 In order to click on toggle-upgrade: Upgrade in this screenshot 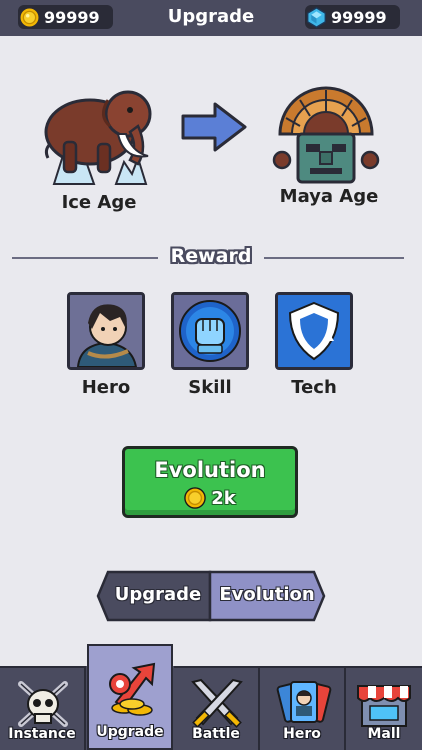, I will do `click(158, 594)`.